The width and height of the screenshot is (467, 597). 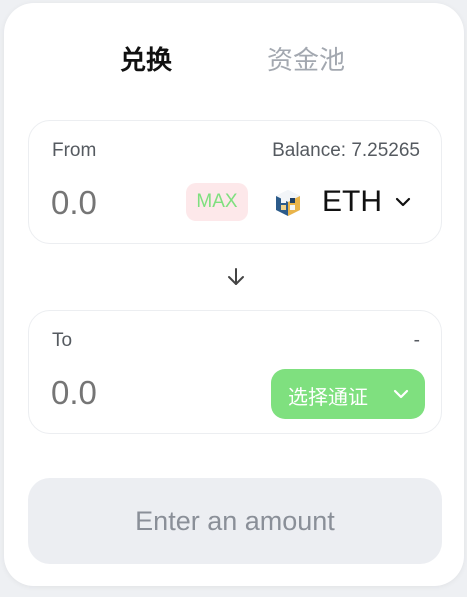 I want to click on to-balance: -, so click(x=416, y=340).